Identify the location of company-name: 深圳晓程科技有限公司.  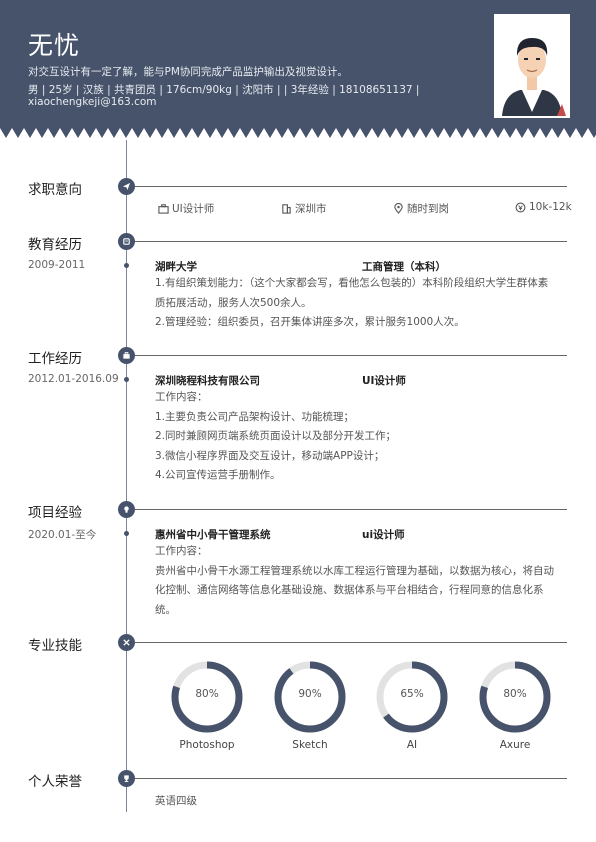
(207, 381).